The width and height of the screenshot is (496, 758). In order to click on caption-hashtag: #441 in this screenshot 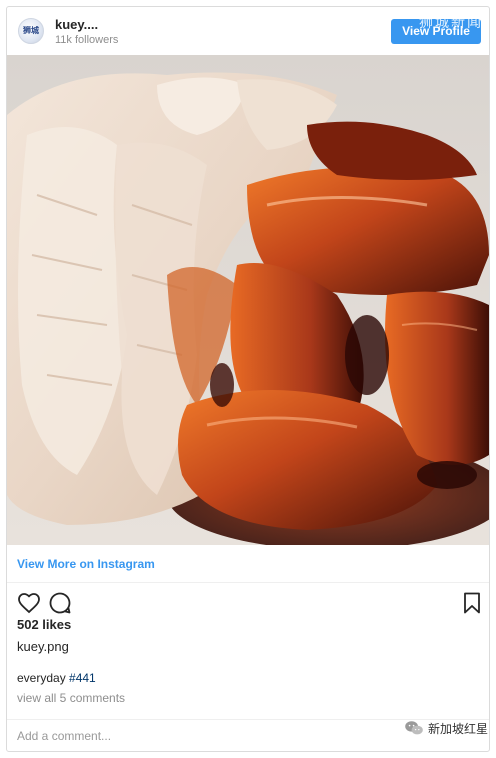, I will do `click(82, 678)`.